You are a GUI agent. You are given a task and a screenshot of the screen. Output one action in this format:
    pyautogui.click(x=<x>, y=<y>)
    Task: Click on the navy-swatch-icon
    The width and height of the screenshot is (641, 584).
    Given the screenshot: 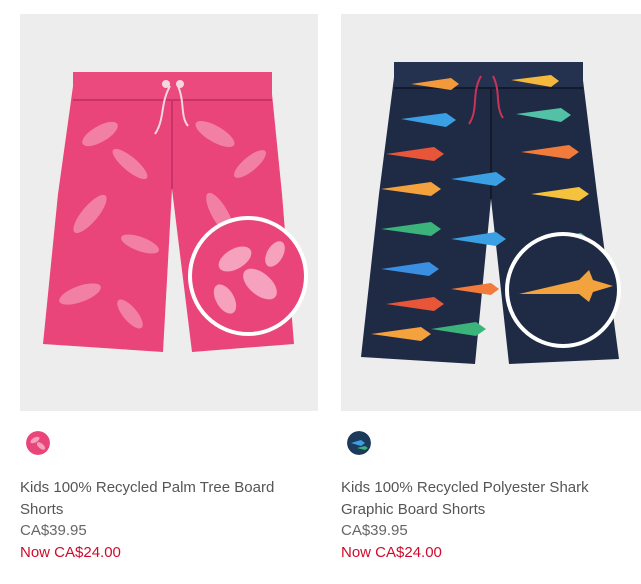 What is the action you would take?
    pyautogui.click(x=359, y=443)
    